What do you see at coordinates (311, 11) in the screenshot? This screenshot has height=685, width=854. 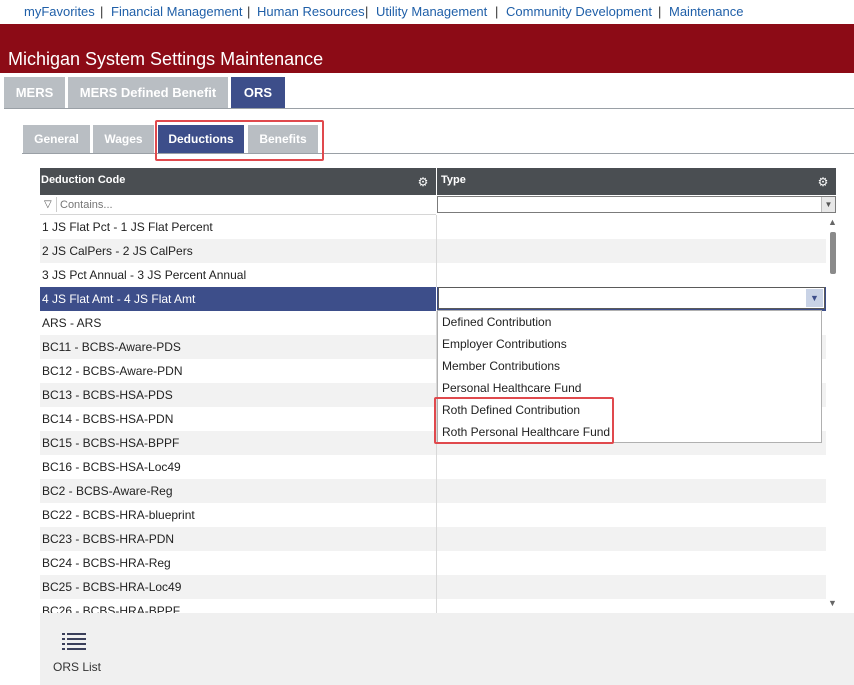 I see `nav-link-human-resources: Human Resources` at bounding box center [311, 11].